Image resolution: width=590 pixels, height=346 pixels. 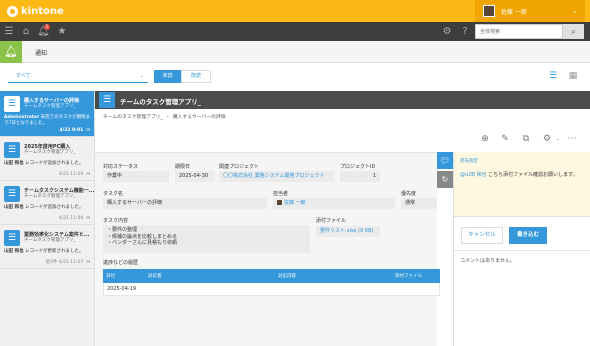 I want to click on notification-text: レコードが更新されました。, so click(x=53, y=251).